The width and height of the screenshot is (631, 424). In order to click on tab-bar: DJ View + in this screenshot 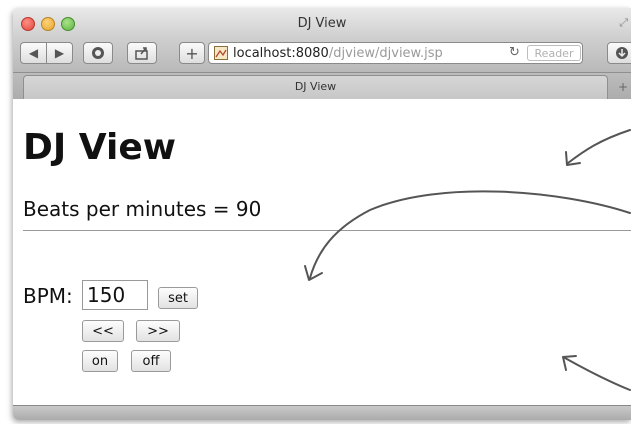, I will do `click(322, 86)`.